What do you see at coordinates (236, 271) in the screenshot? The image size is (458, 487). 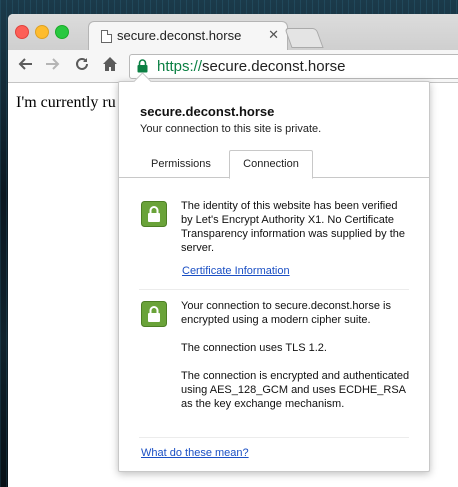 I see `certificate-information-link: Certificate Information` at bounding box center [236, 271].